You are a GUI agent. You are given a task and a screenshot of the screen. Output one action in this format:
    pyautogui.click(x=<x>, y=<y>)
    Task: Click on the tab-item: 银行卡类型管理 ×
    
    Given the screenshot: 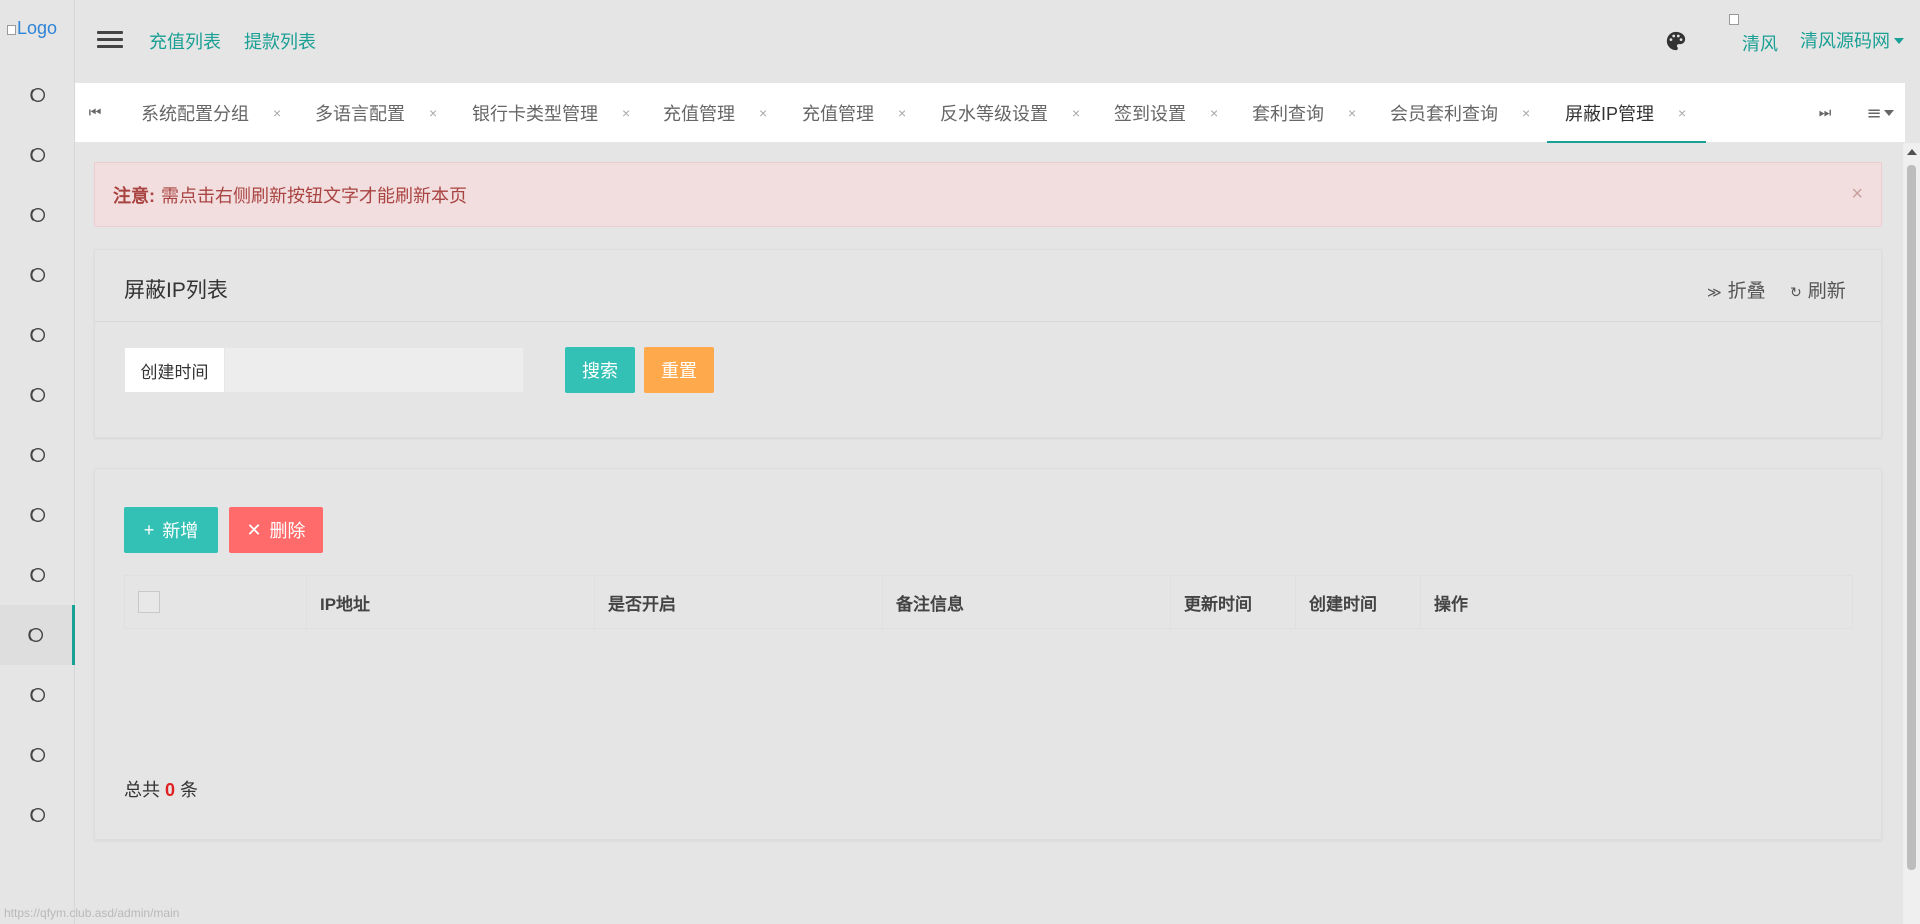 What is the action you would take?
    pyautogui.click(x=551, y=113)
    